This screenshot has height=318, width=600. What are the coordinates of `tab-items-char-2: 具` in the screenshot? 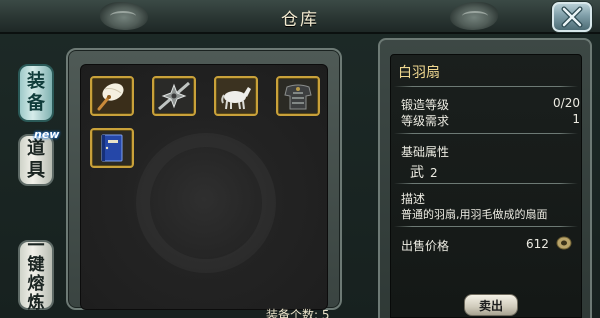 It's located at (36, 170).